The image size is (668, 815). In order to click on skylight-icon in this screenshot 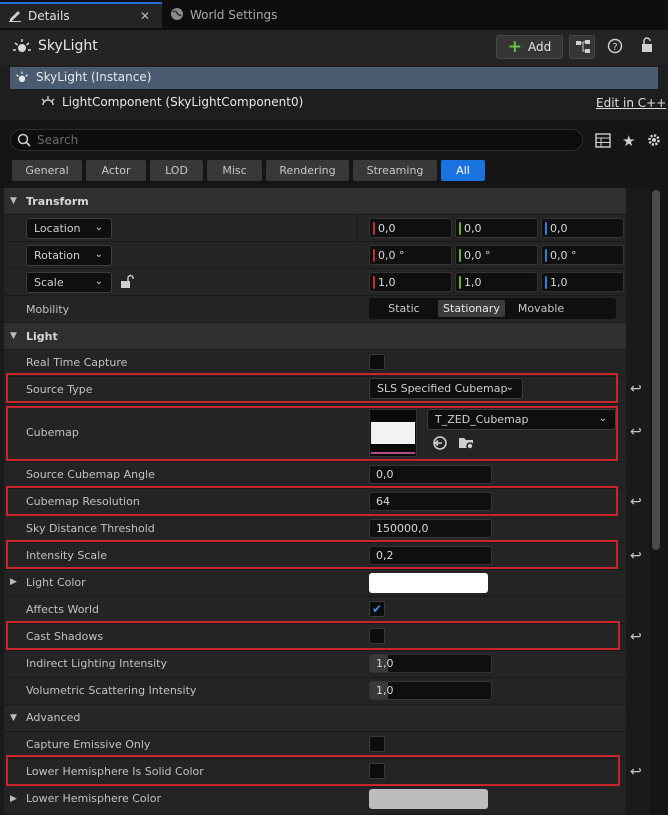, I will do `click(22, 48)`.